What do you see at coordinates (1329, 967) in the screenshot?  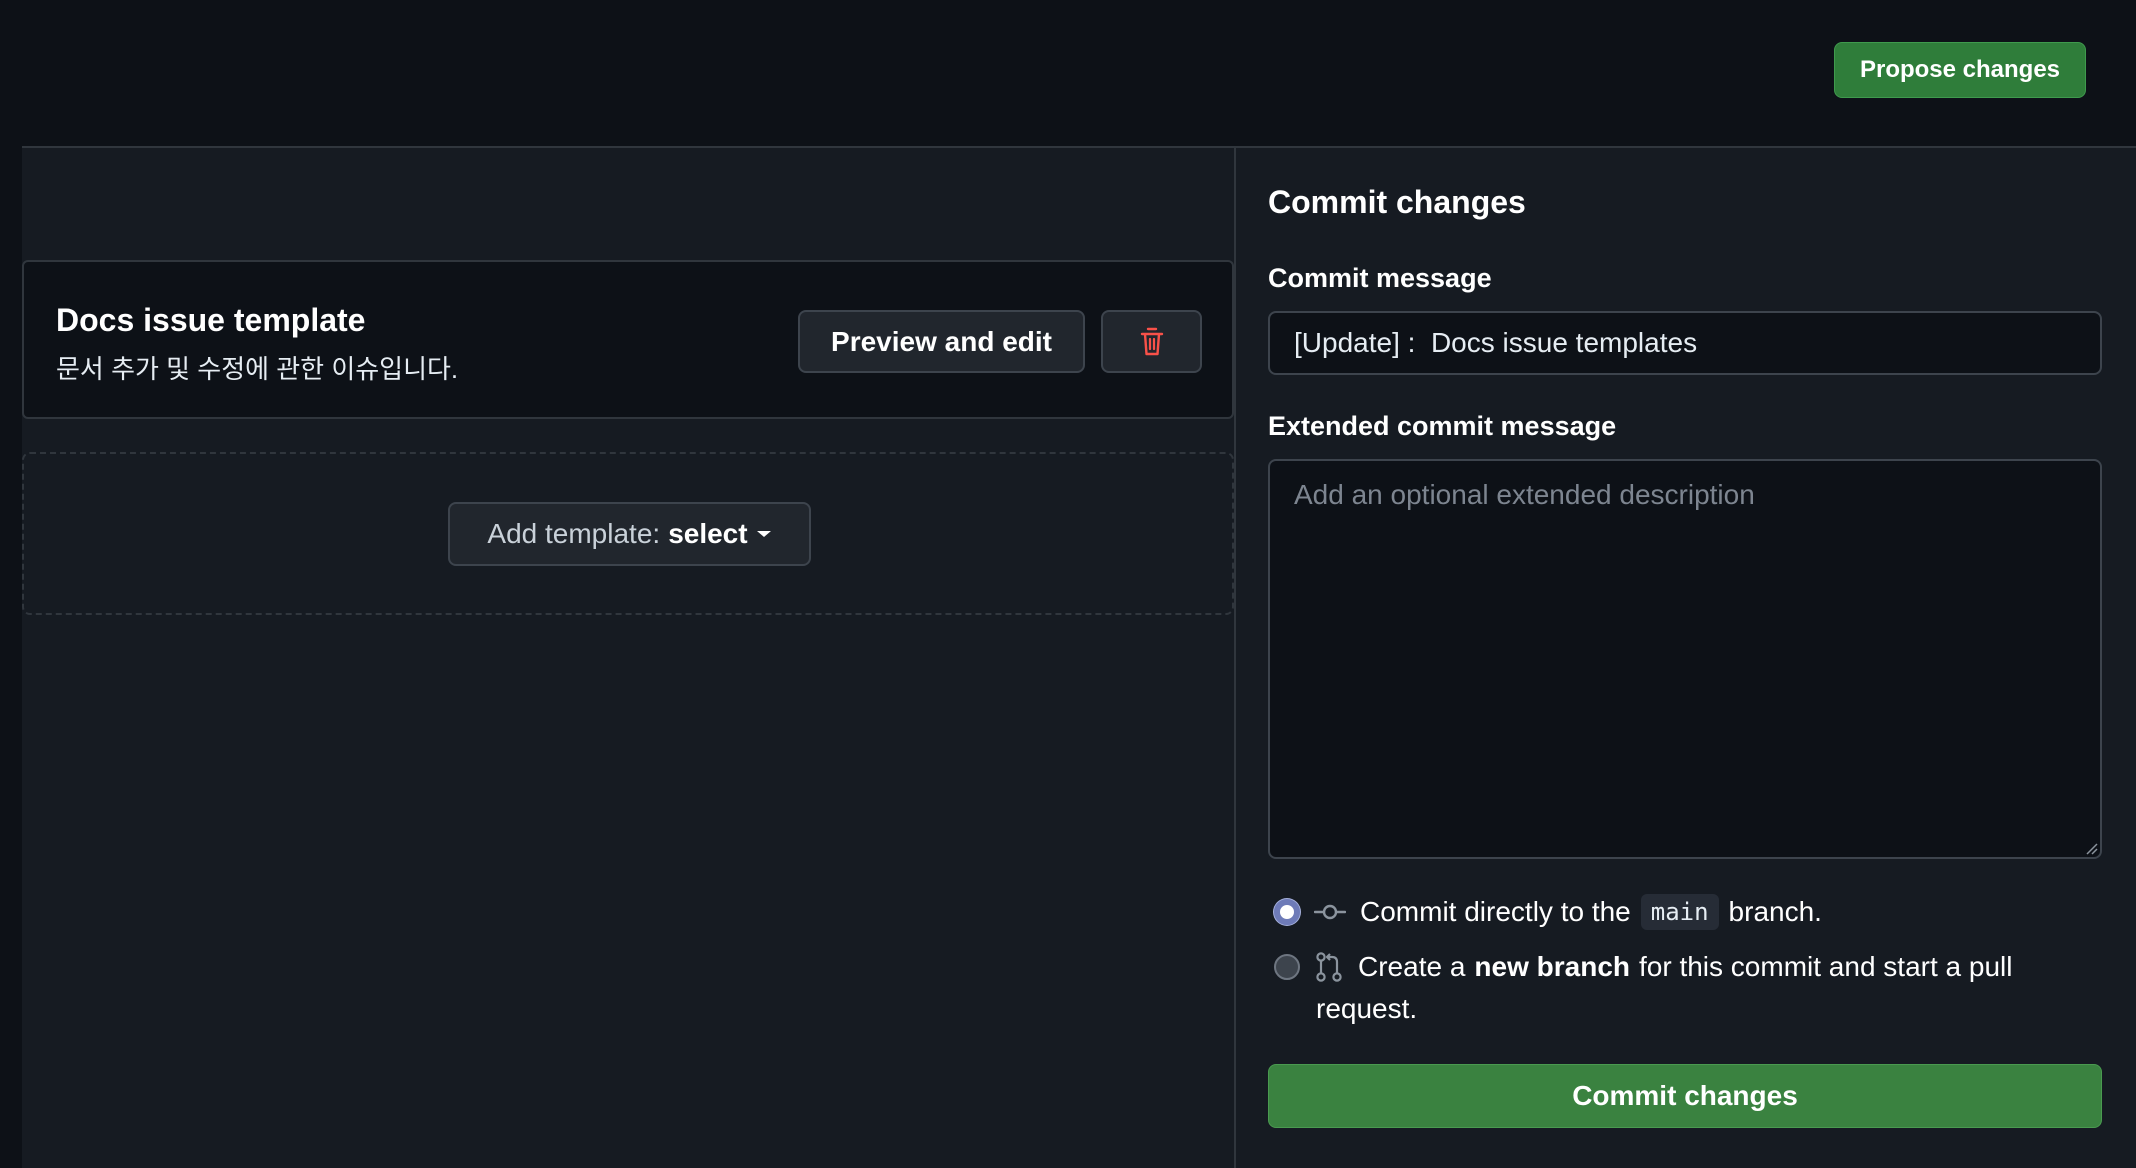 I see `git-pull-request-icon` at bounding box center [1329, 967].